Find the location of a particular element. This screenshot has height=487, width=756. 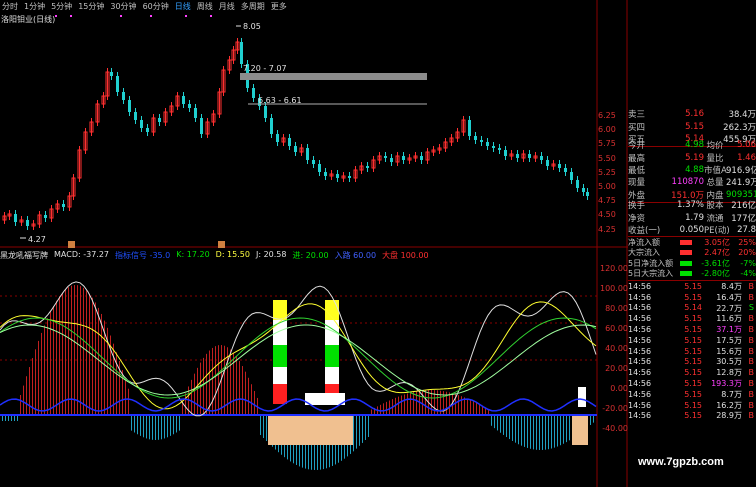

stat-label: 均价 is located at coordinates (715, 146).